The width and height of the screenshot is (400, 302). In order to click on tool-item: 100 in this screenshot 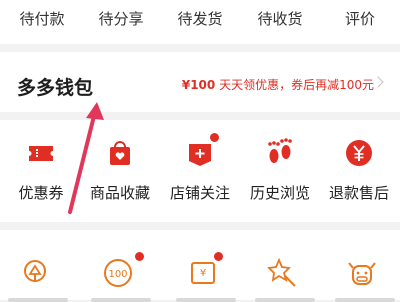, I will do `click(121, 277)`.